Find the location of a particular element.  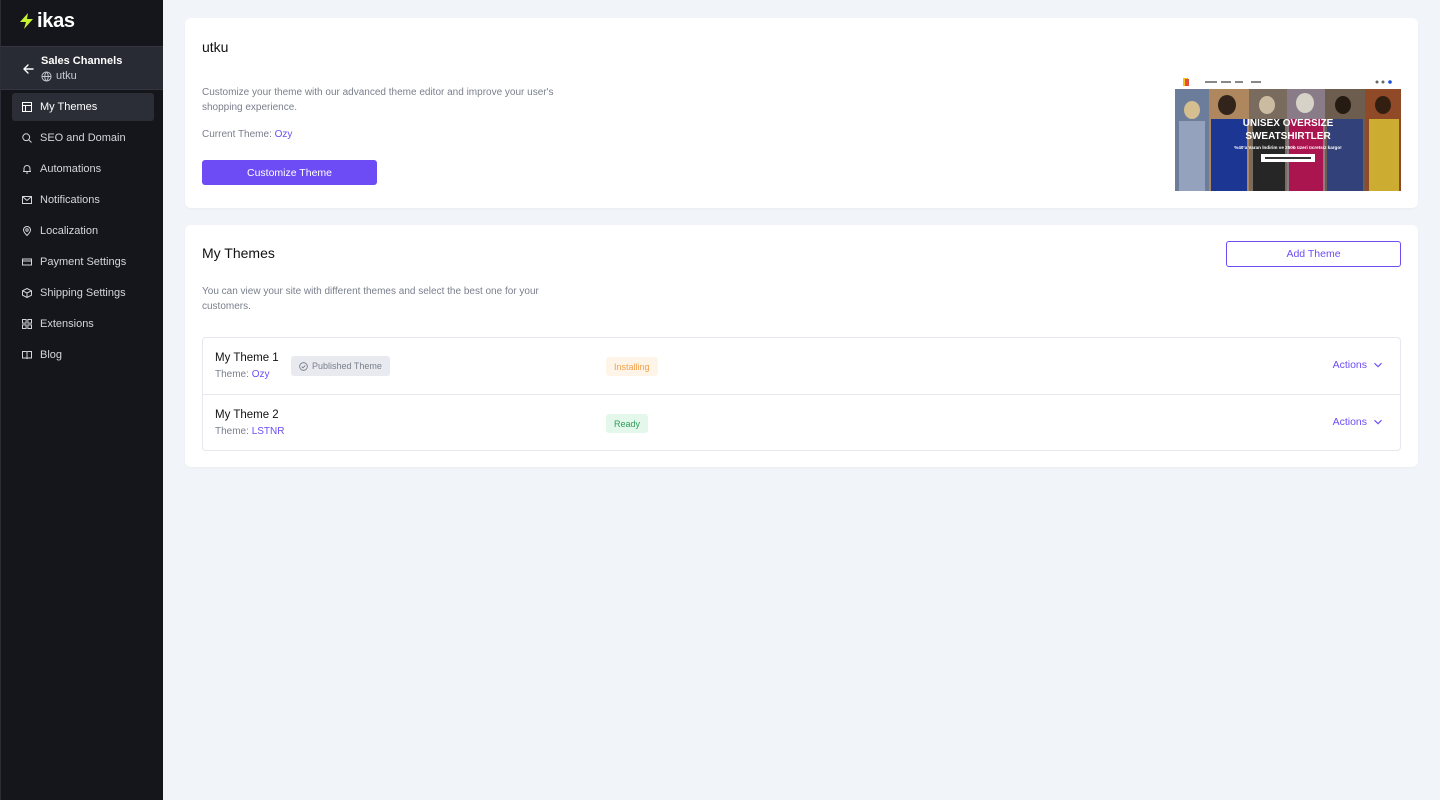

sidebar-item-blog: Blog is located at coordinates (83, 355).